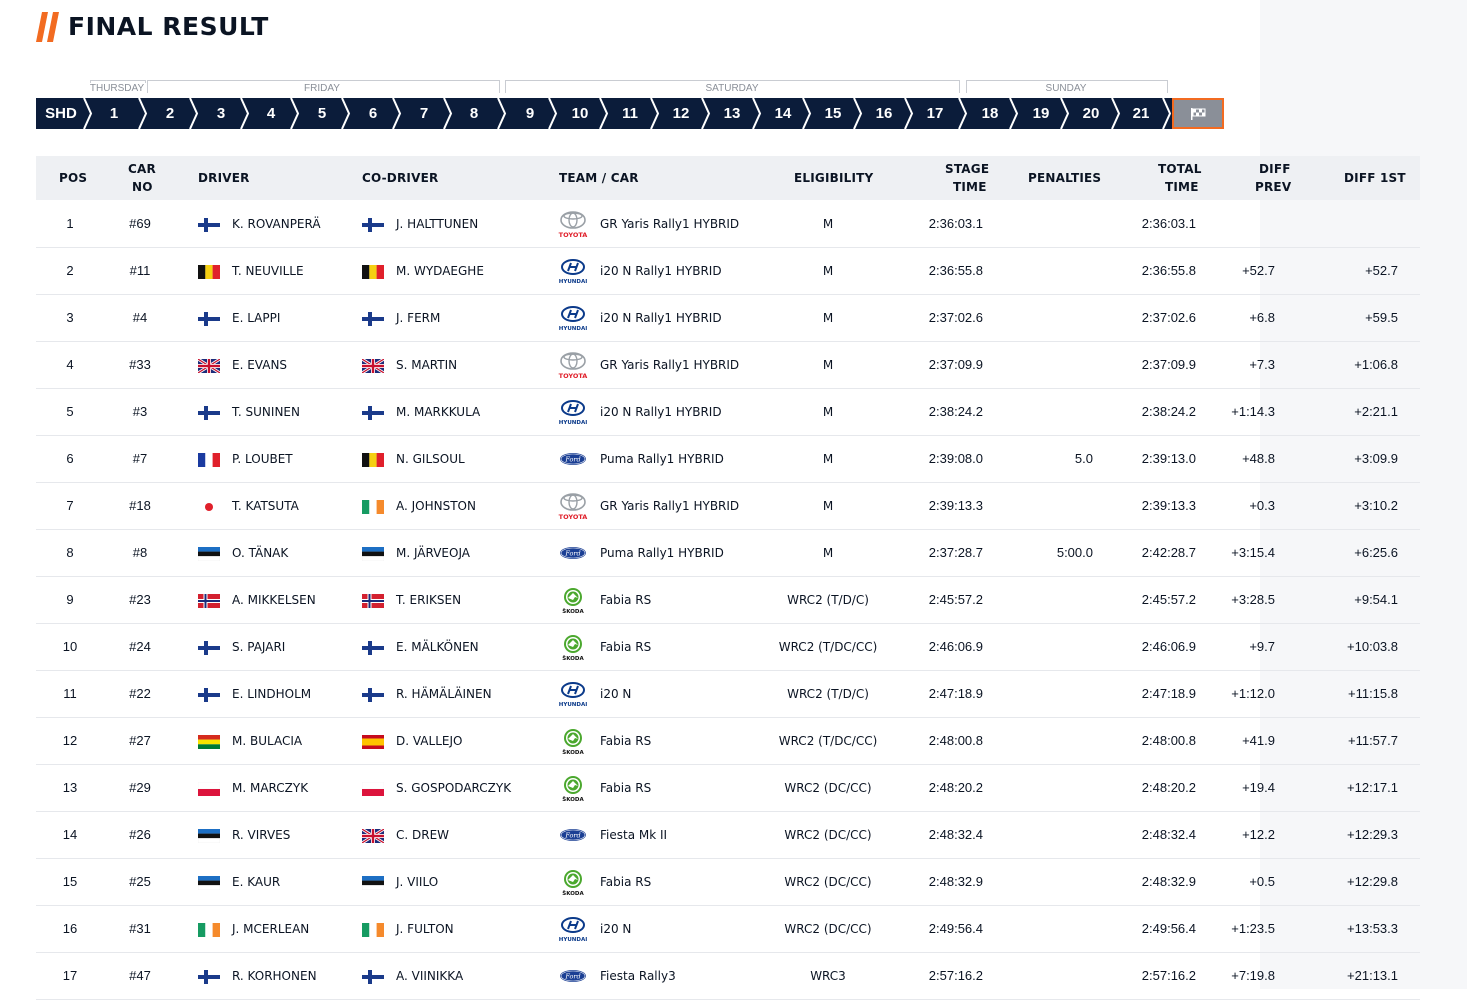  Describe the element at coordinates (262, 459) in the screenshot. I see `driver-name: P. LOUBET` at that location.